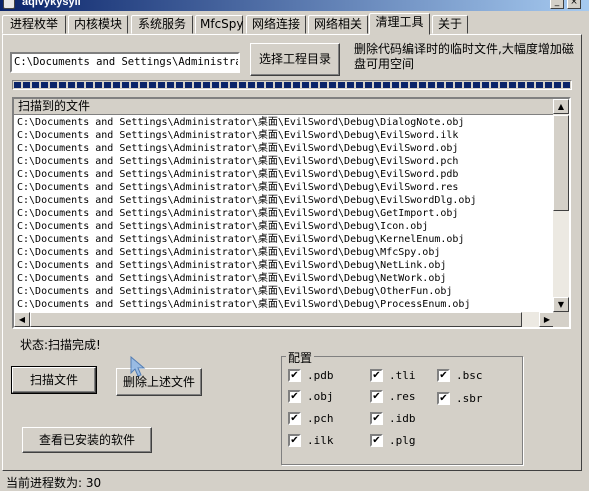 This screenshot has height=491, width=589. I want to click on tli-label: .tli, so click(402, 375).